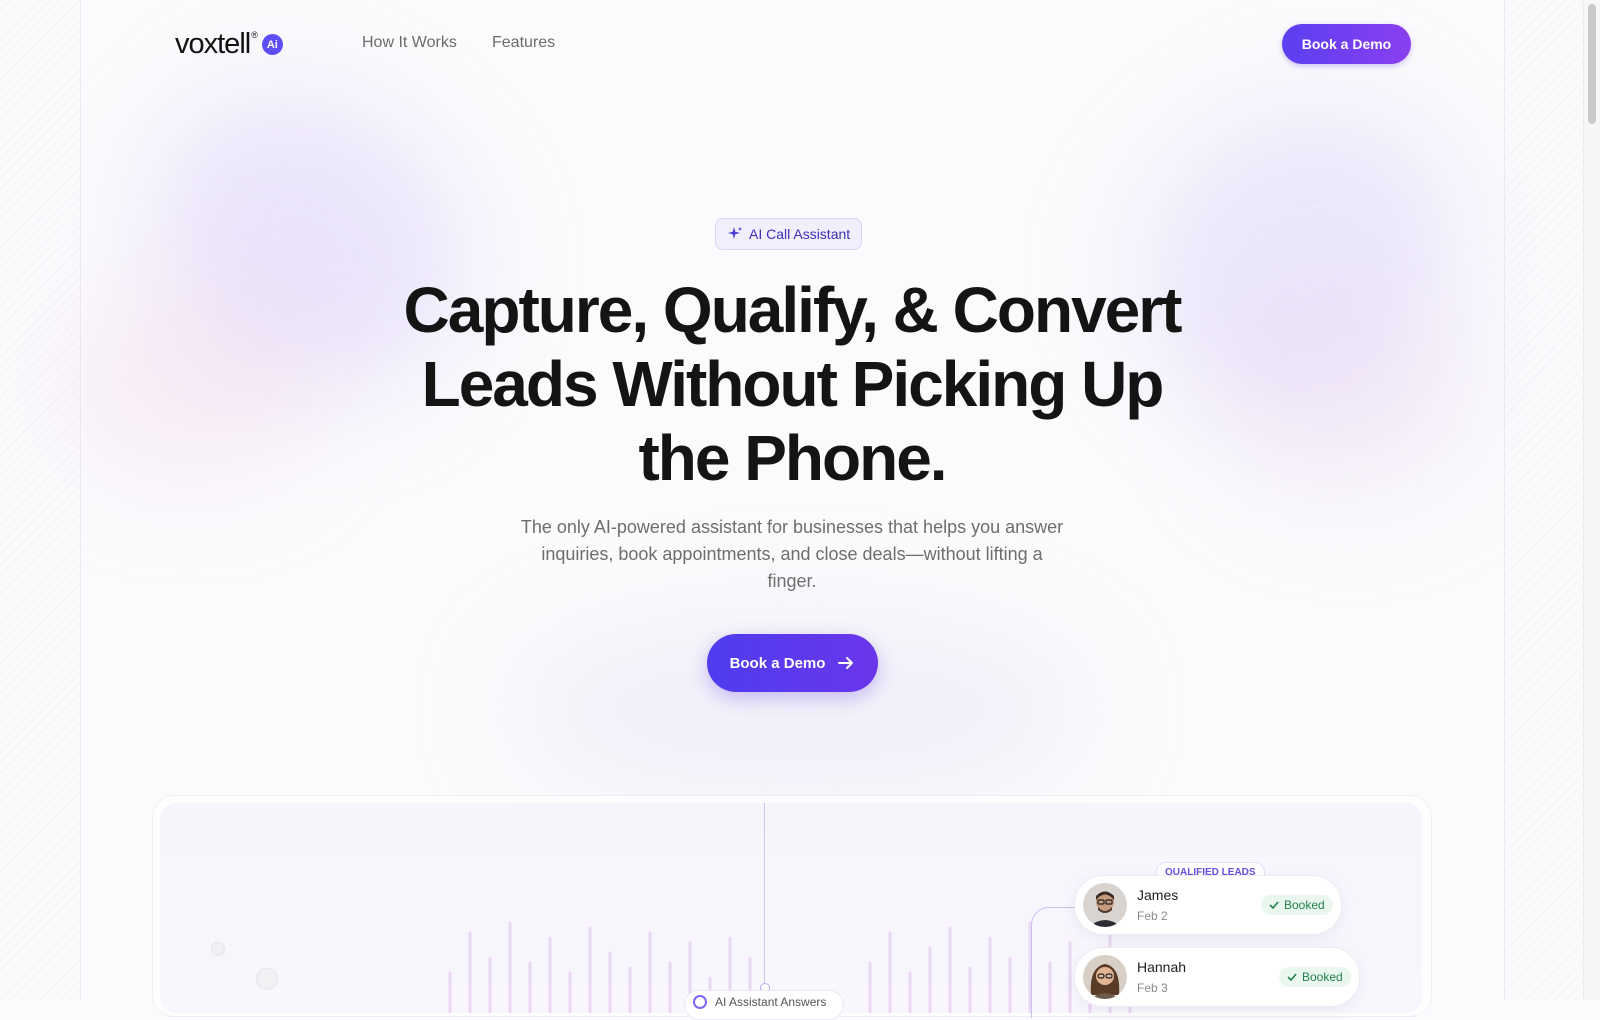 Image resolution: width=1600 pixels, height=1020 pixels. I want to click on lead-card: James Feb 2 Booked, so click(1208, 905).